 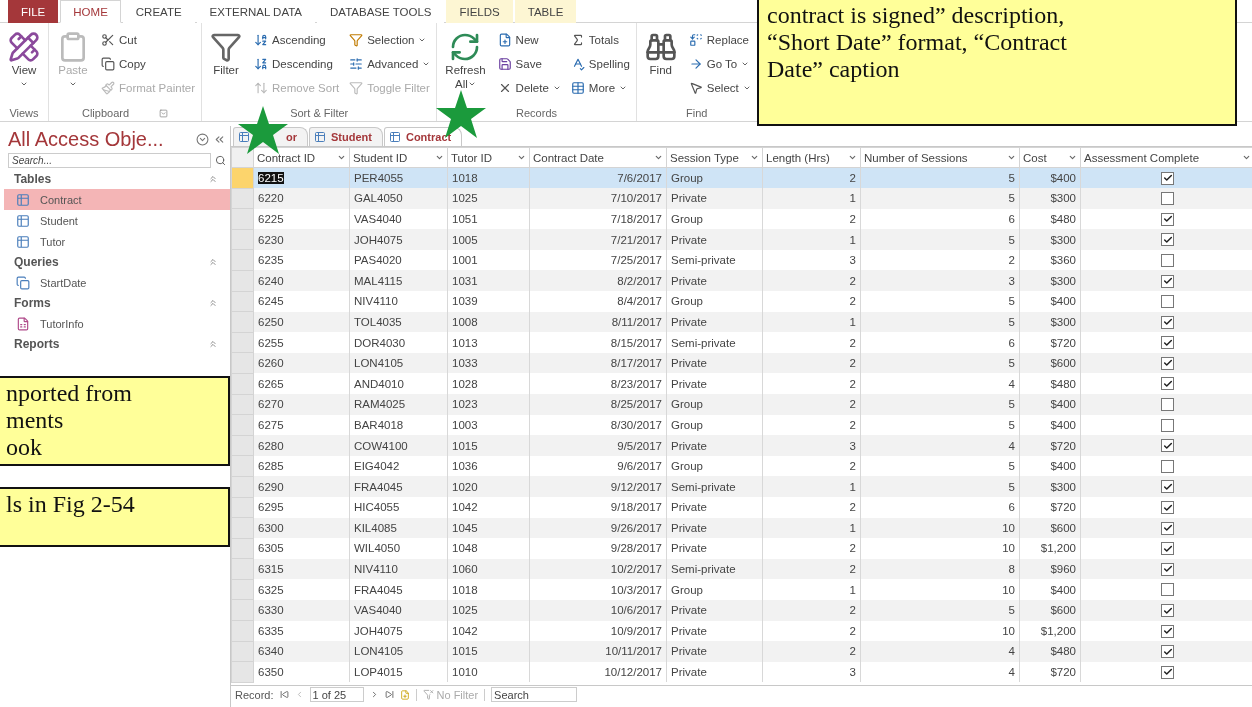 I want to click on table-cell: Group, so click(x=714, y=301).